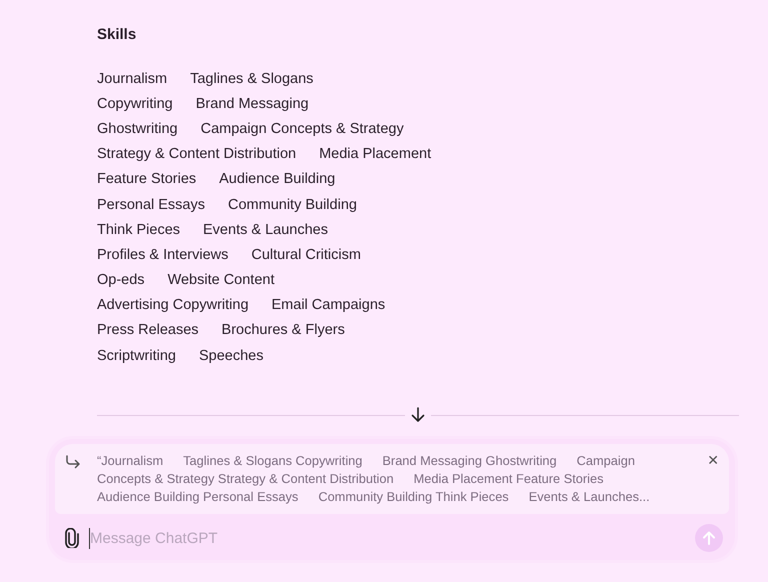 This screenshot has height=582, width=768. I want to click on quoted-text: Community Building Think Pieces, so click(413, 497).